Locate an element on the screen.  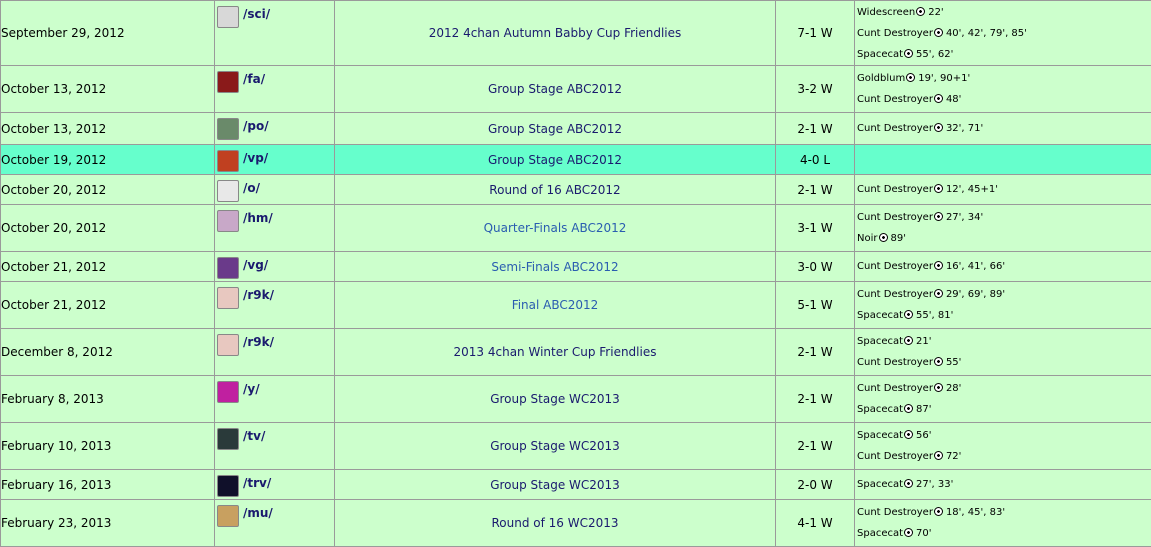
opponent-cell: /tv/ is located at coordinates (275, 446).